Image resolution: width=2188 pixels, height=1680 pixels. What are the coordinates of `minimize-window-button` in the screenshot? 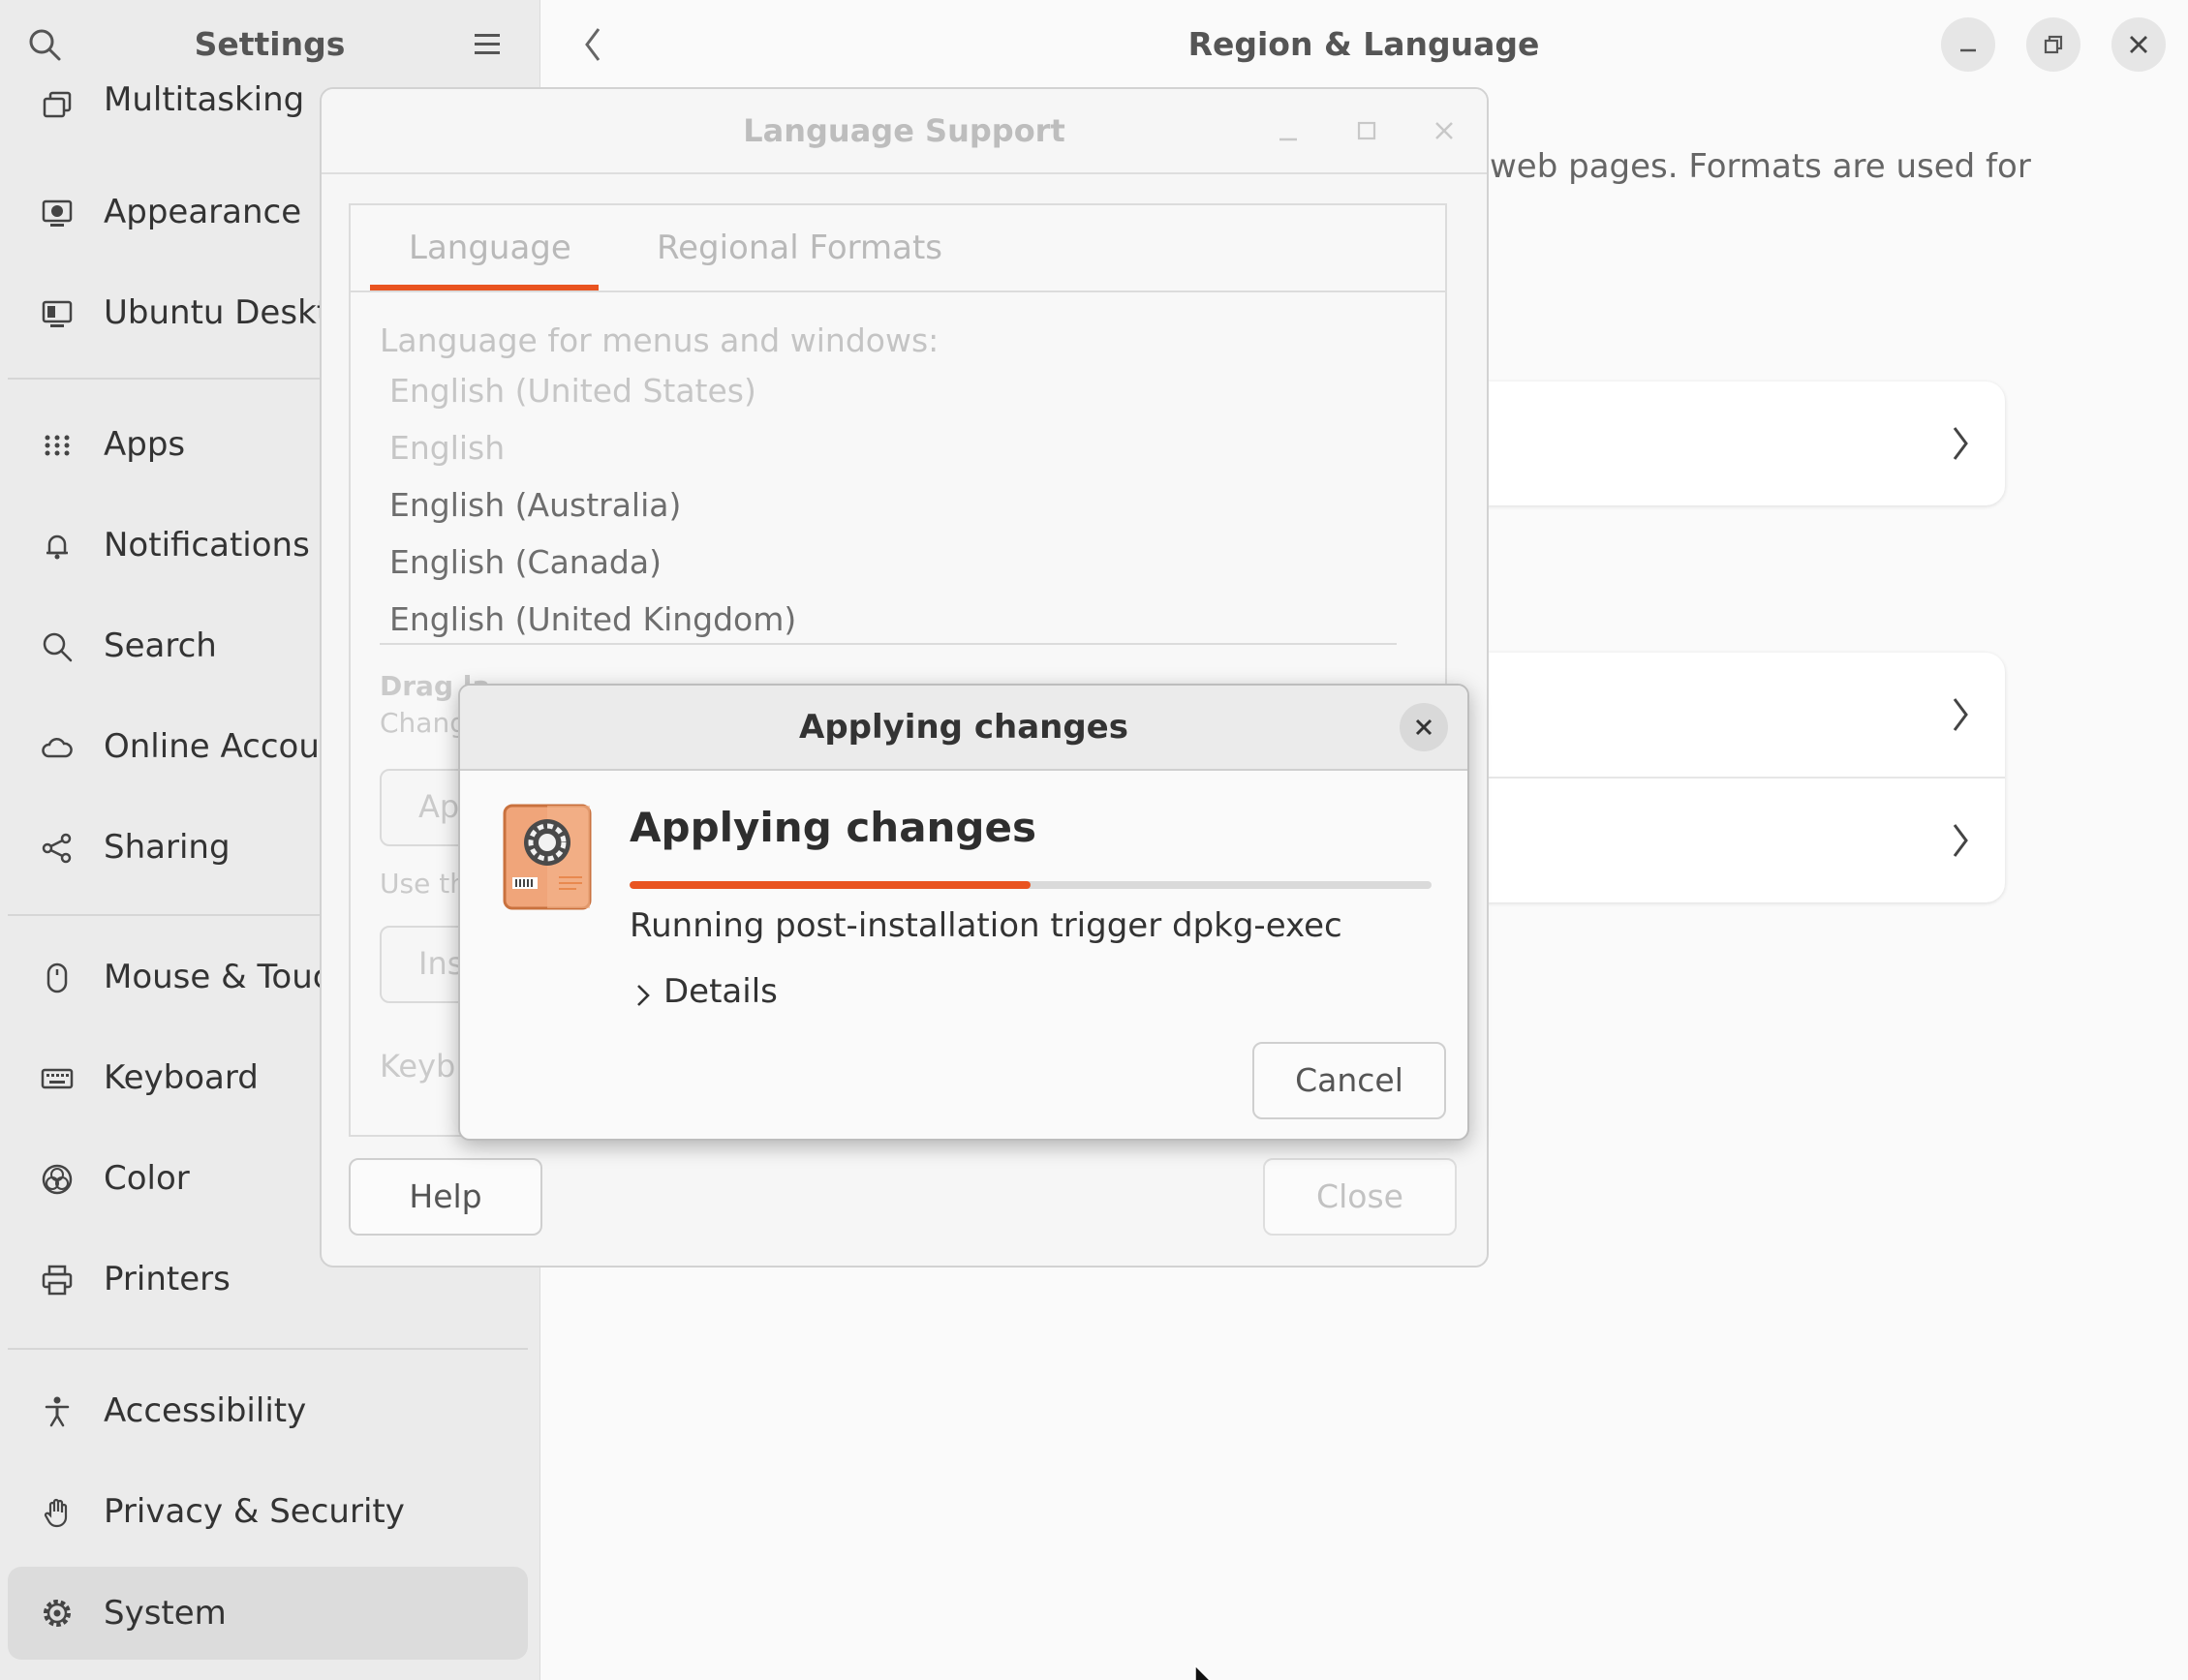 It's located at (1968, 44).